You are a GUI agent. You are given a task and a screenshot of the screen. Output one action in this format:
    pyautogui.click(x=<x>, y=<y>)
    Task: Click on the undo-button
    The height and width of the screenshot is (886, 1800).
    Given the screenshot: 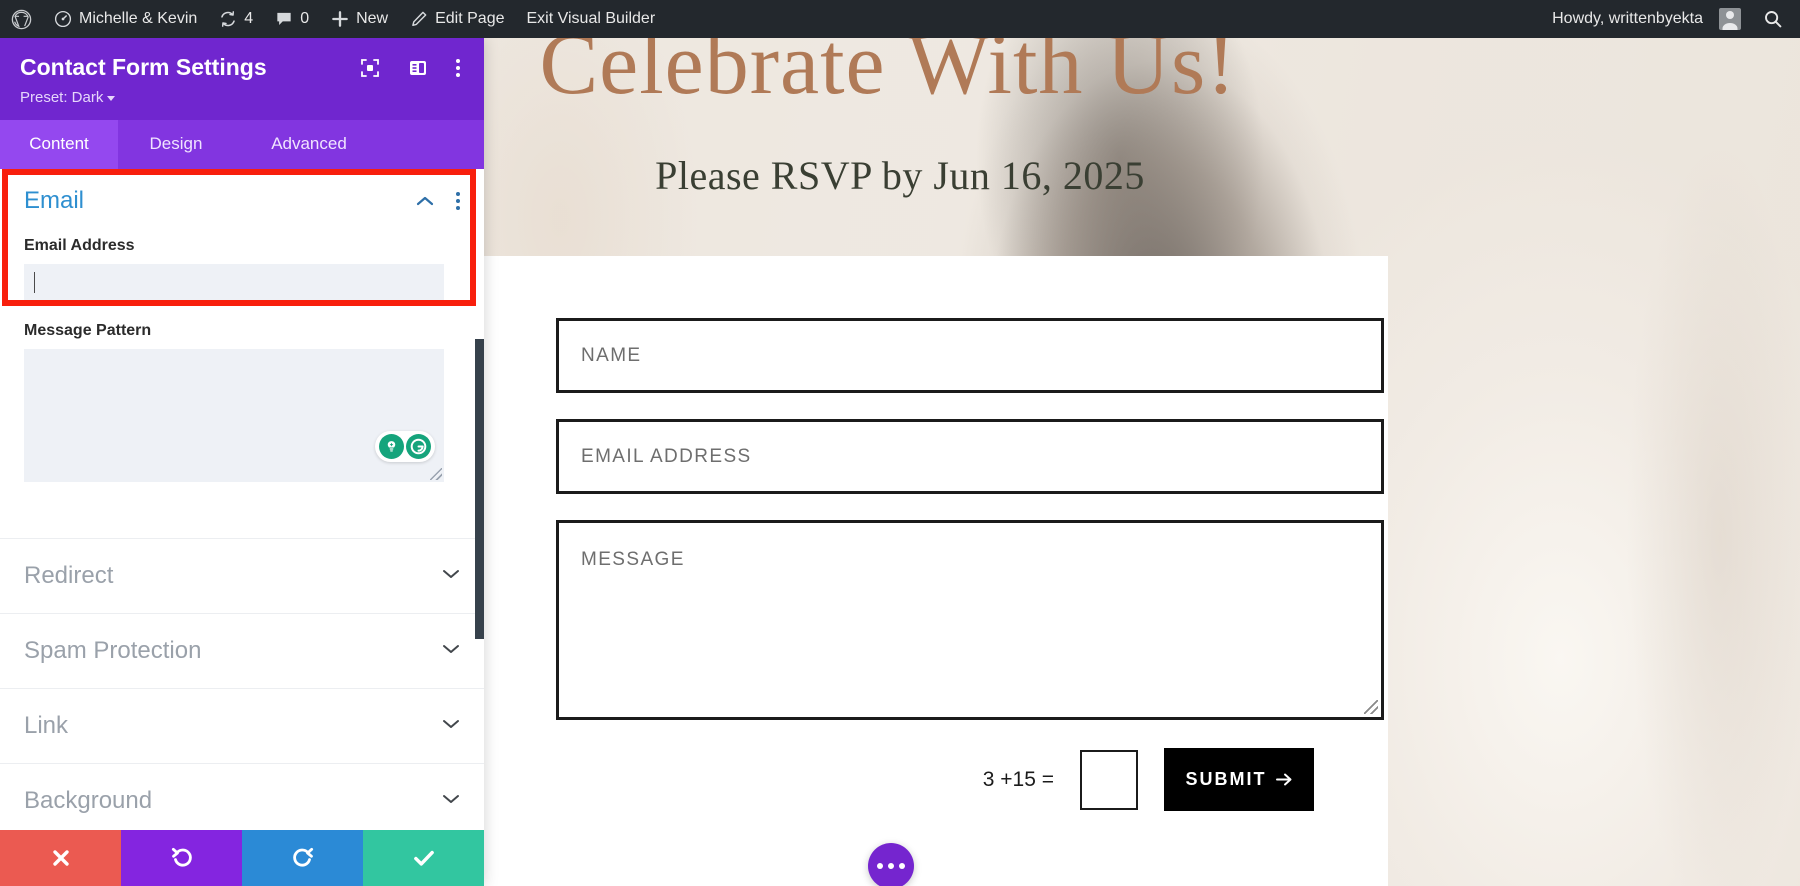 What is the action you would take?
    pyautogui.click(x=181, y=858)
    